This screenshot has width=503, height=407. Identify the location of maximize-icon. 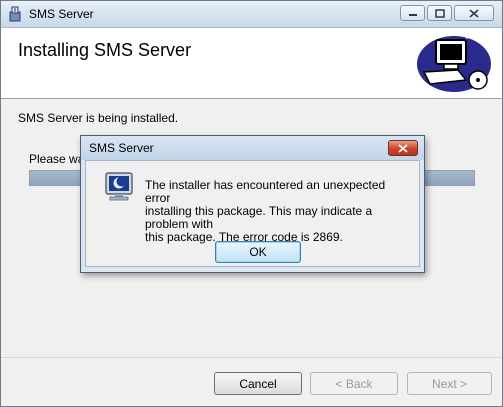
(439, 13).